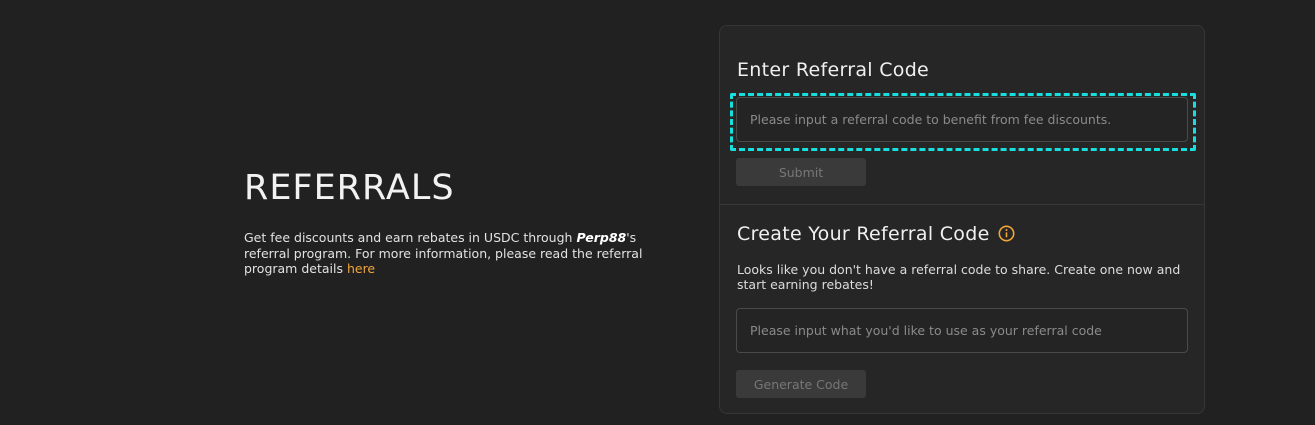 This screenshot has width=1315, height=425. Describe the element at coordinates (962, 204) in the screenshot. I see `section-divider` at that location.